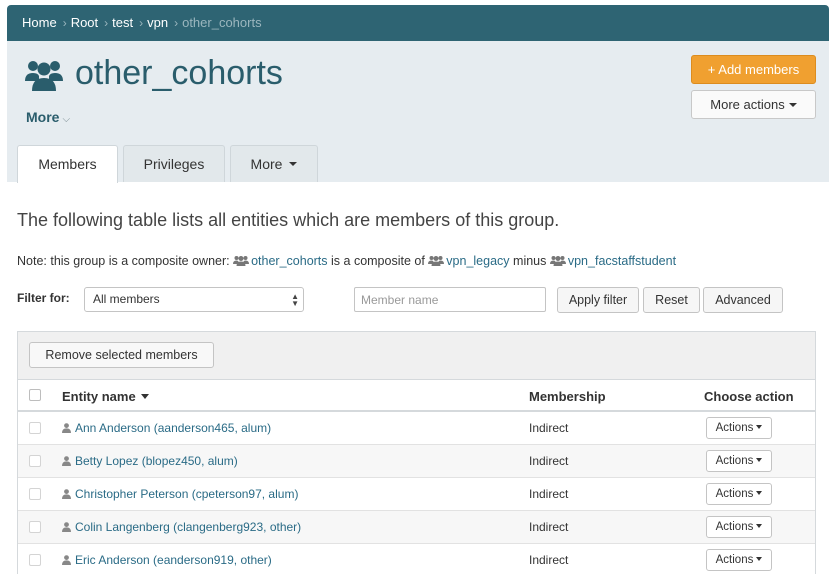 This screenshot has height=574, width=836. I want to click on member-filter-select: All members ▲ ▼, so click(194, 299).